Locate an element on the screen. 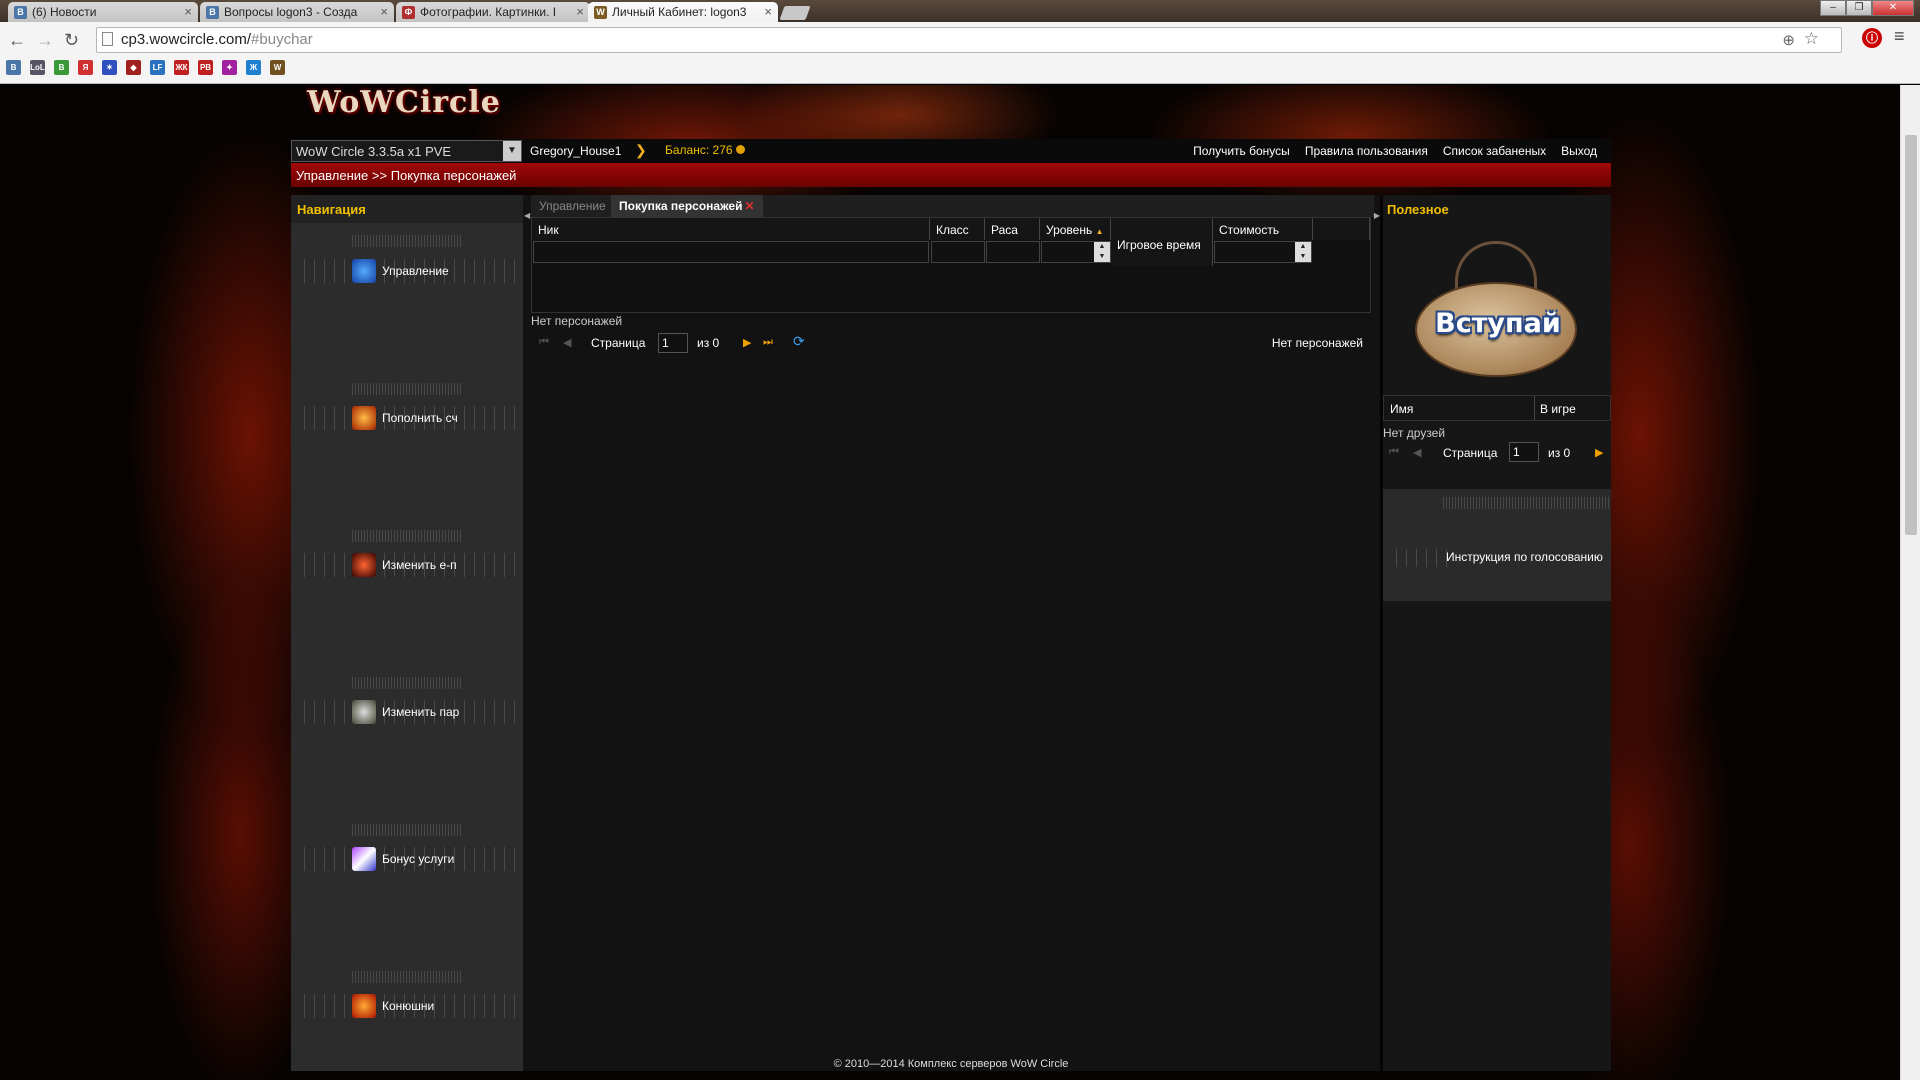  zhk-bookmark-icon: ЖК is located at coordinates (181, 67).